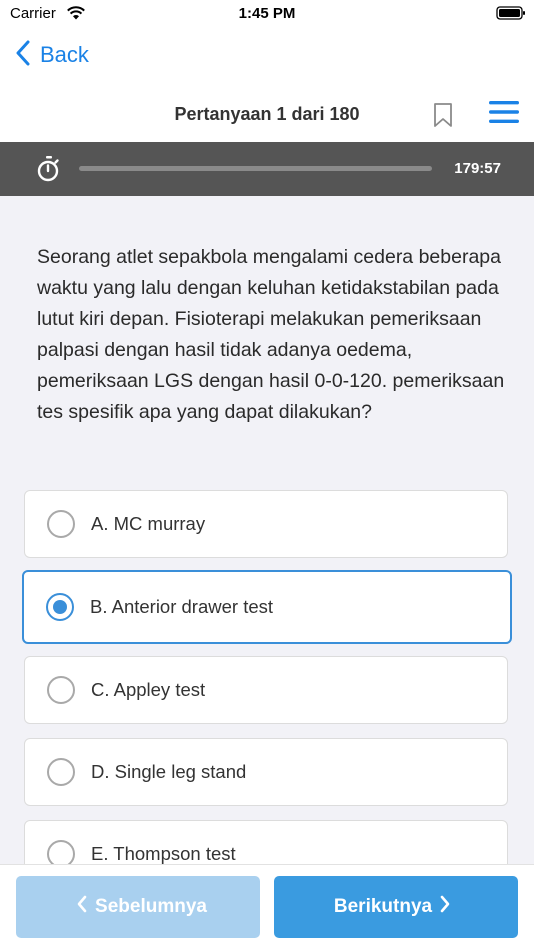 Image resolution: width=534 pixels, height=951 pixels. I want to click on back-label: Back, so click(64, 54).